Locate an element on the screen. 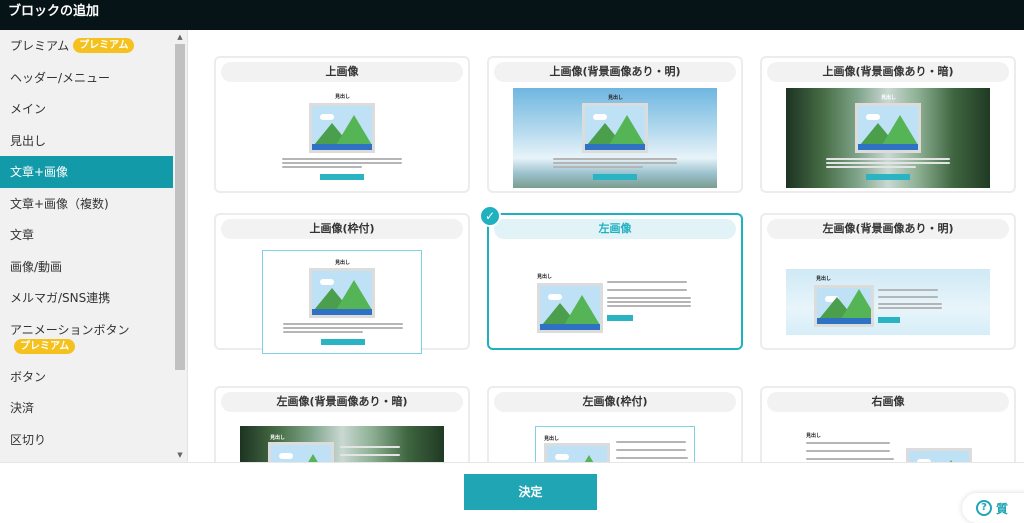 This screenshot has width=1024, height=523. sidebar-item-text-image-multiple: 文章+画像（複数) is located at coordinates (93, 204).